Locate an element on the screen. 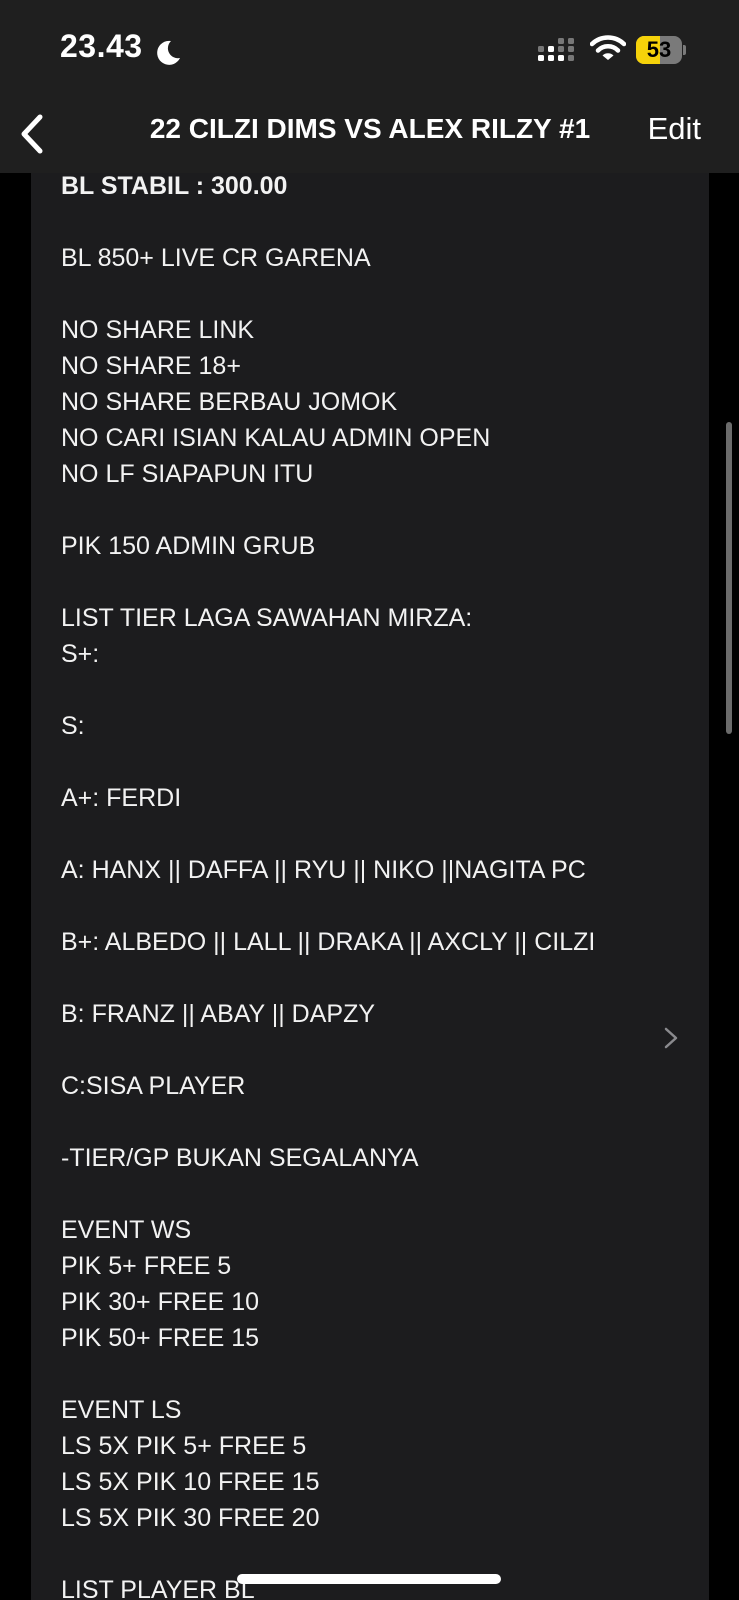  chevron-right-icon is located at coordinates (671, 1038).